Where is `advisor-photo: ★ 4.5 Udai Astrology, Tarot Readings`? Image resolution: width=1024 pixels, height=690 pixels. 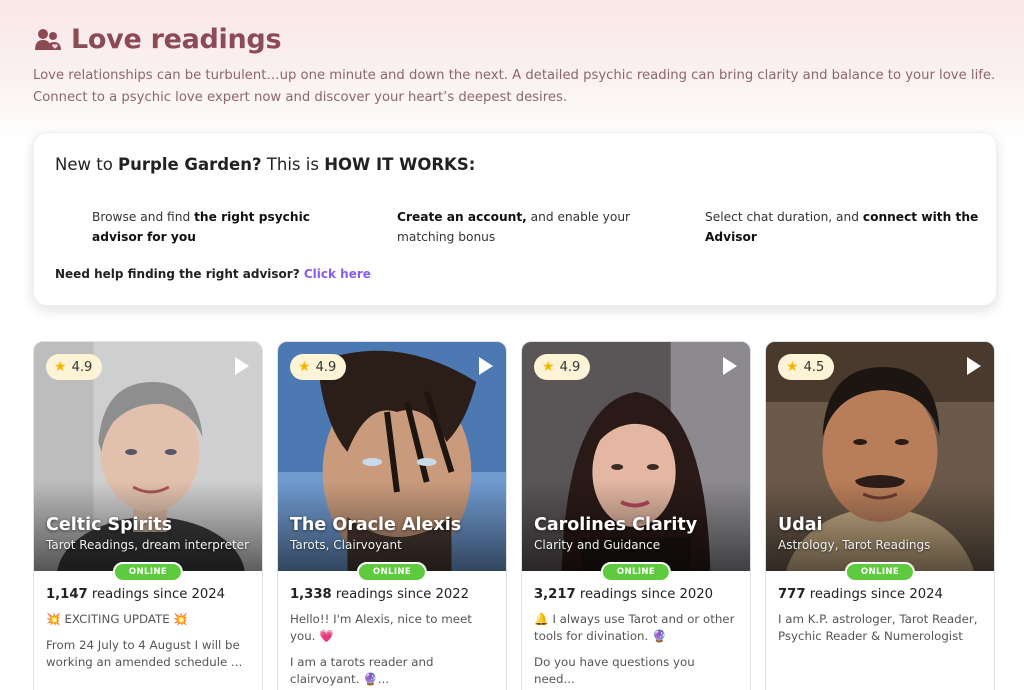 advisor-photo: ★ 4.5 Udai Astrology, Tarot Readings is located at coordinates (880, 456).